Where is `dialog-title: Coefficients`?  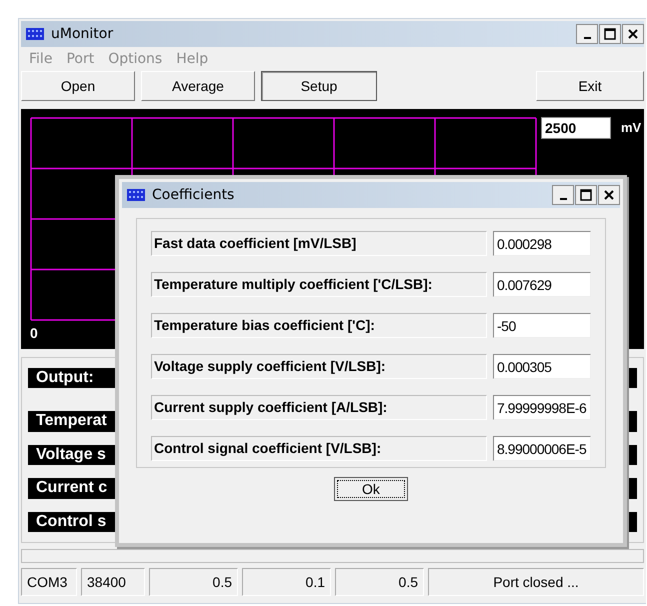
dialog-title: Coefficients is located at coordinates (193, 195).